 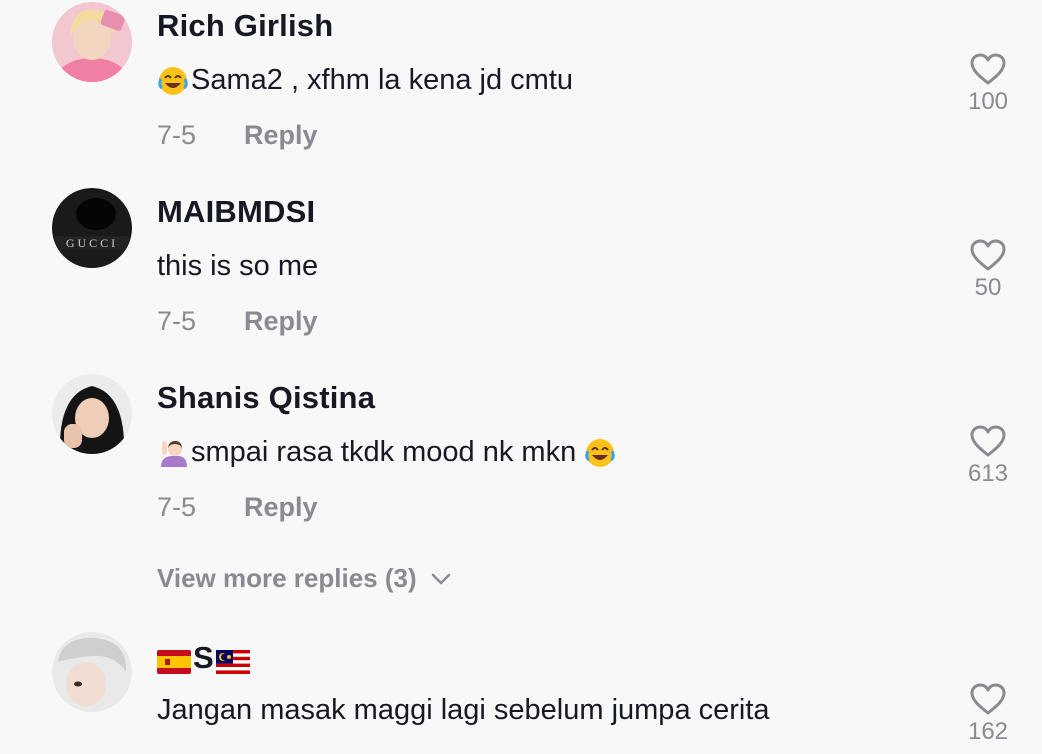 I want to click on chevron-down-icon, so click(x=440, y=578).